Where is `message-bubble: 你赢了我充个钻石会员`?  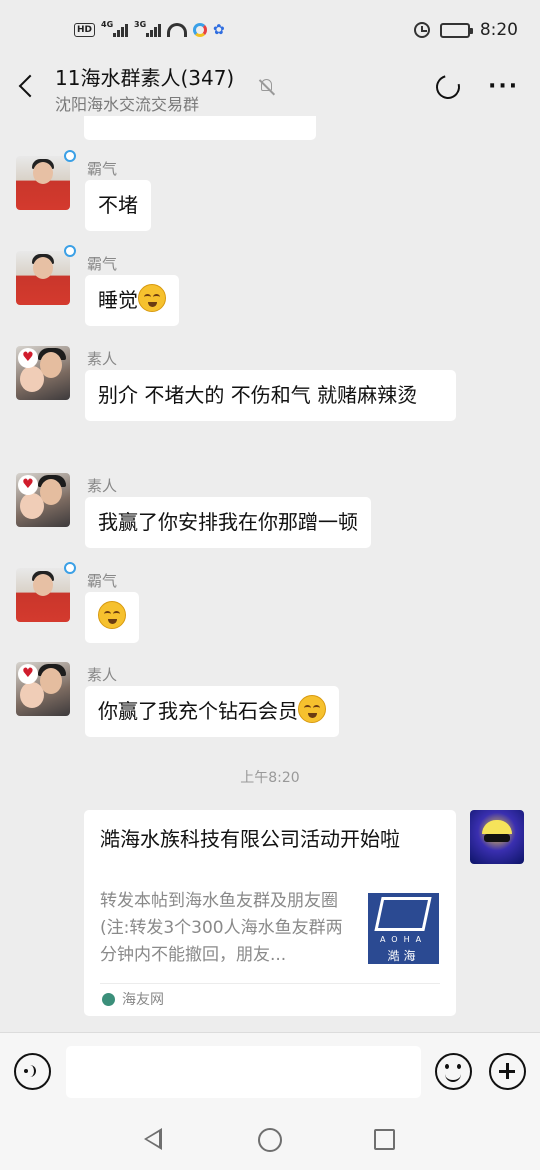
message-bubble: 你赢了我充个钻石会员 is located at coordinates (212, 711).